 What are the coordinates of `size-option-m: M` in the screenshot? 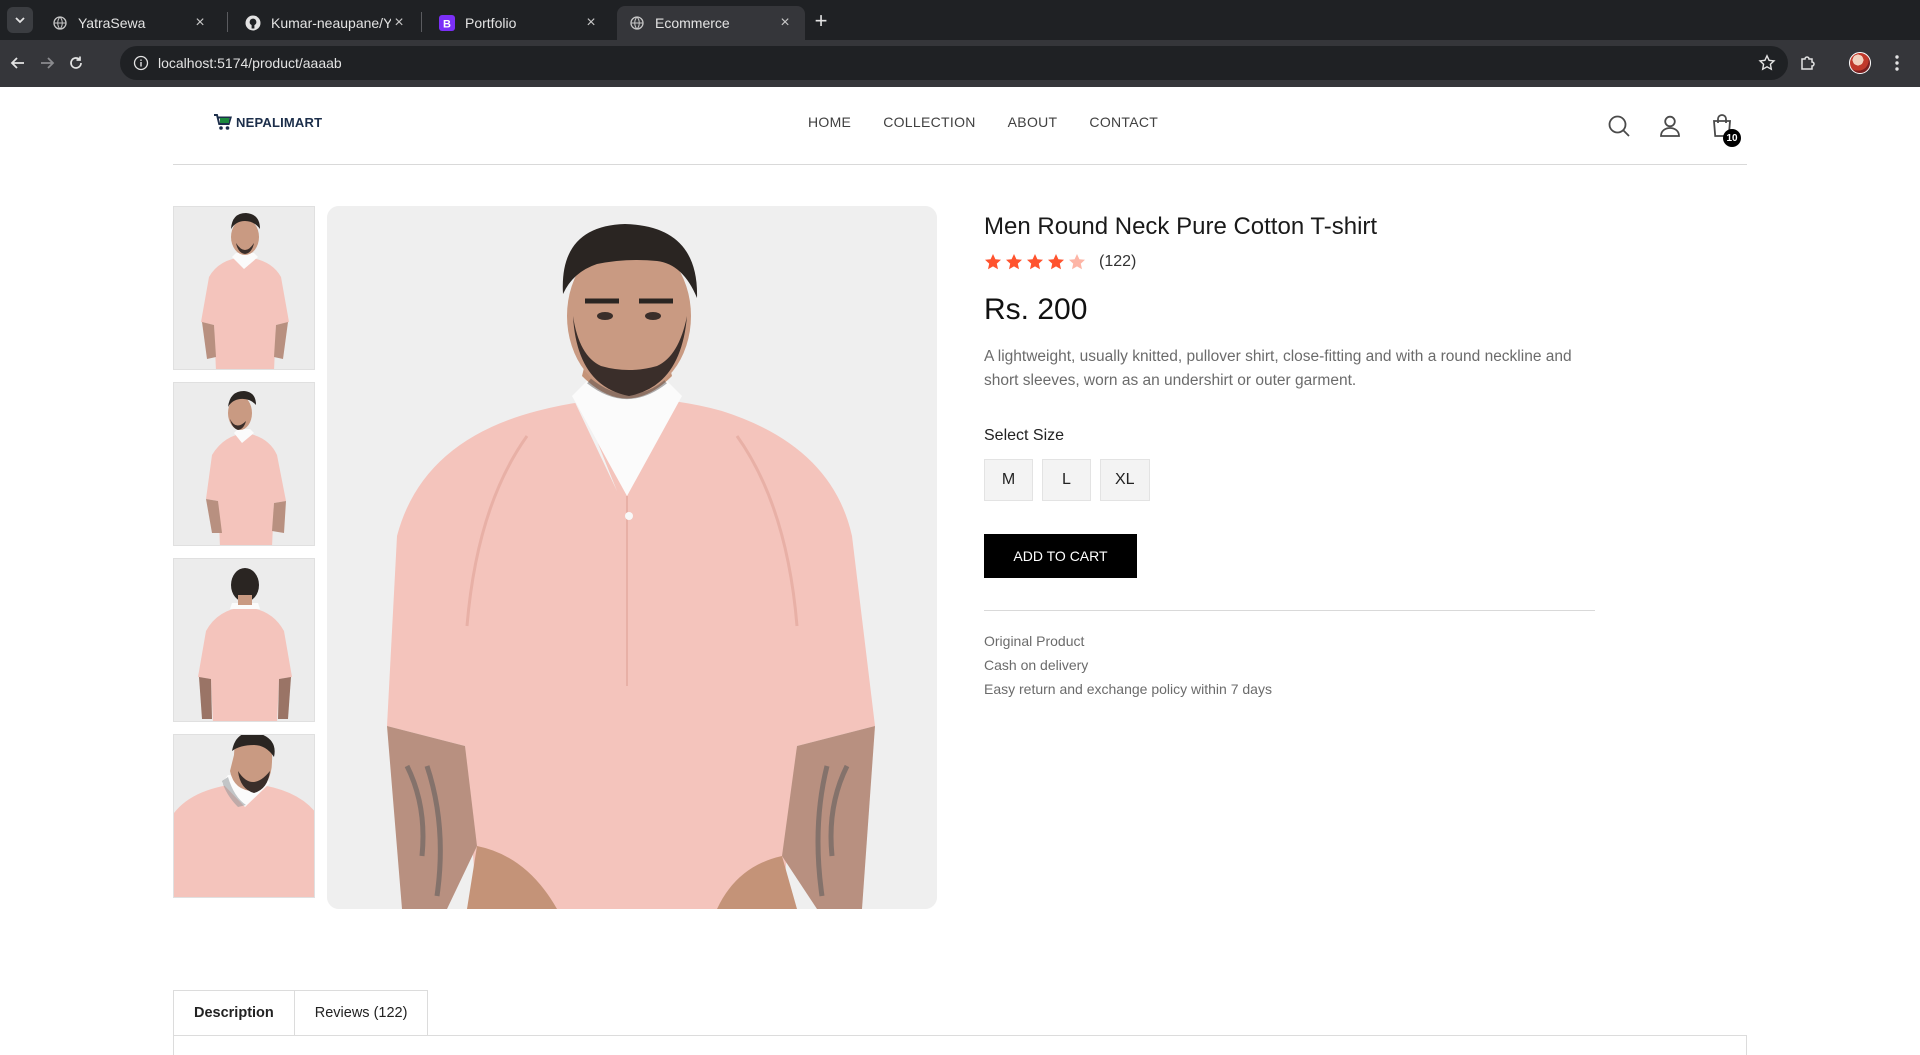 It's located at (1008, 480).